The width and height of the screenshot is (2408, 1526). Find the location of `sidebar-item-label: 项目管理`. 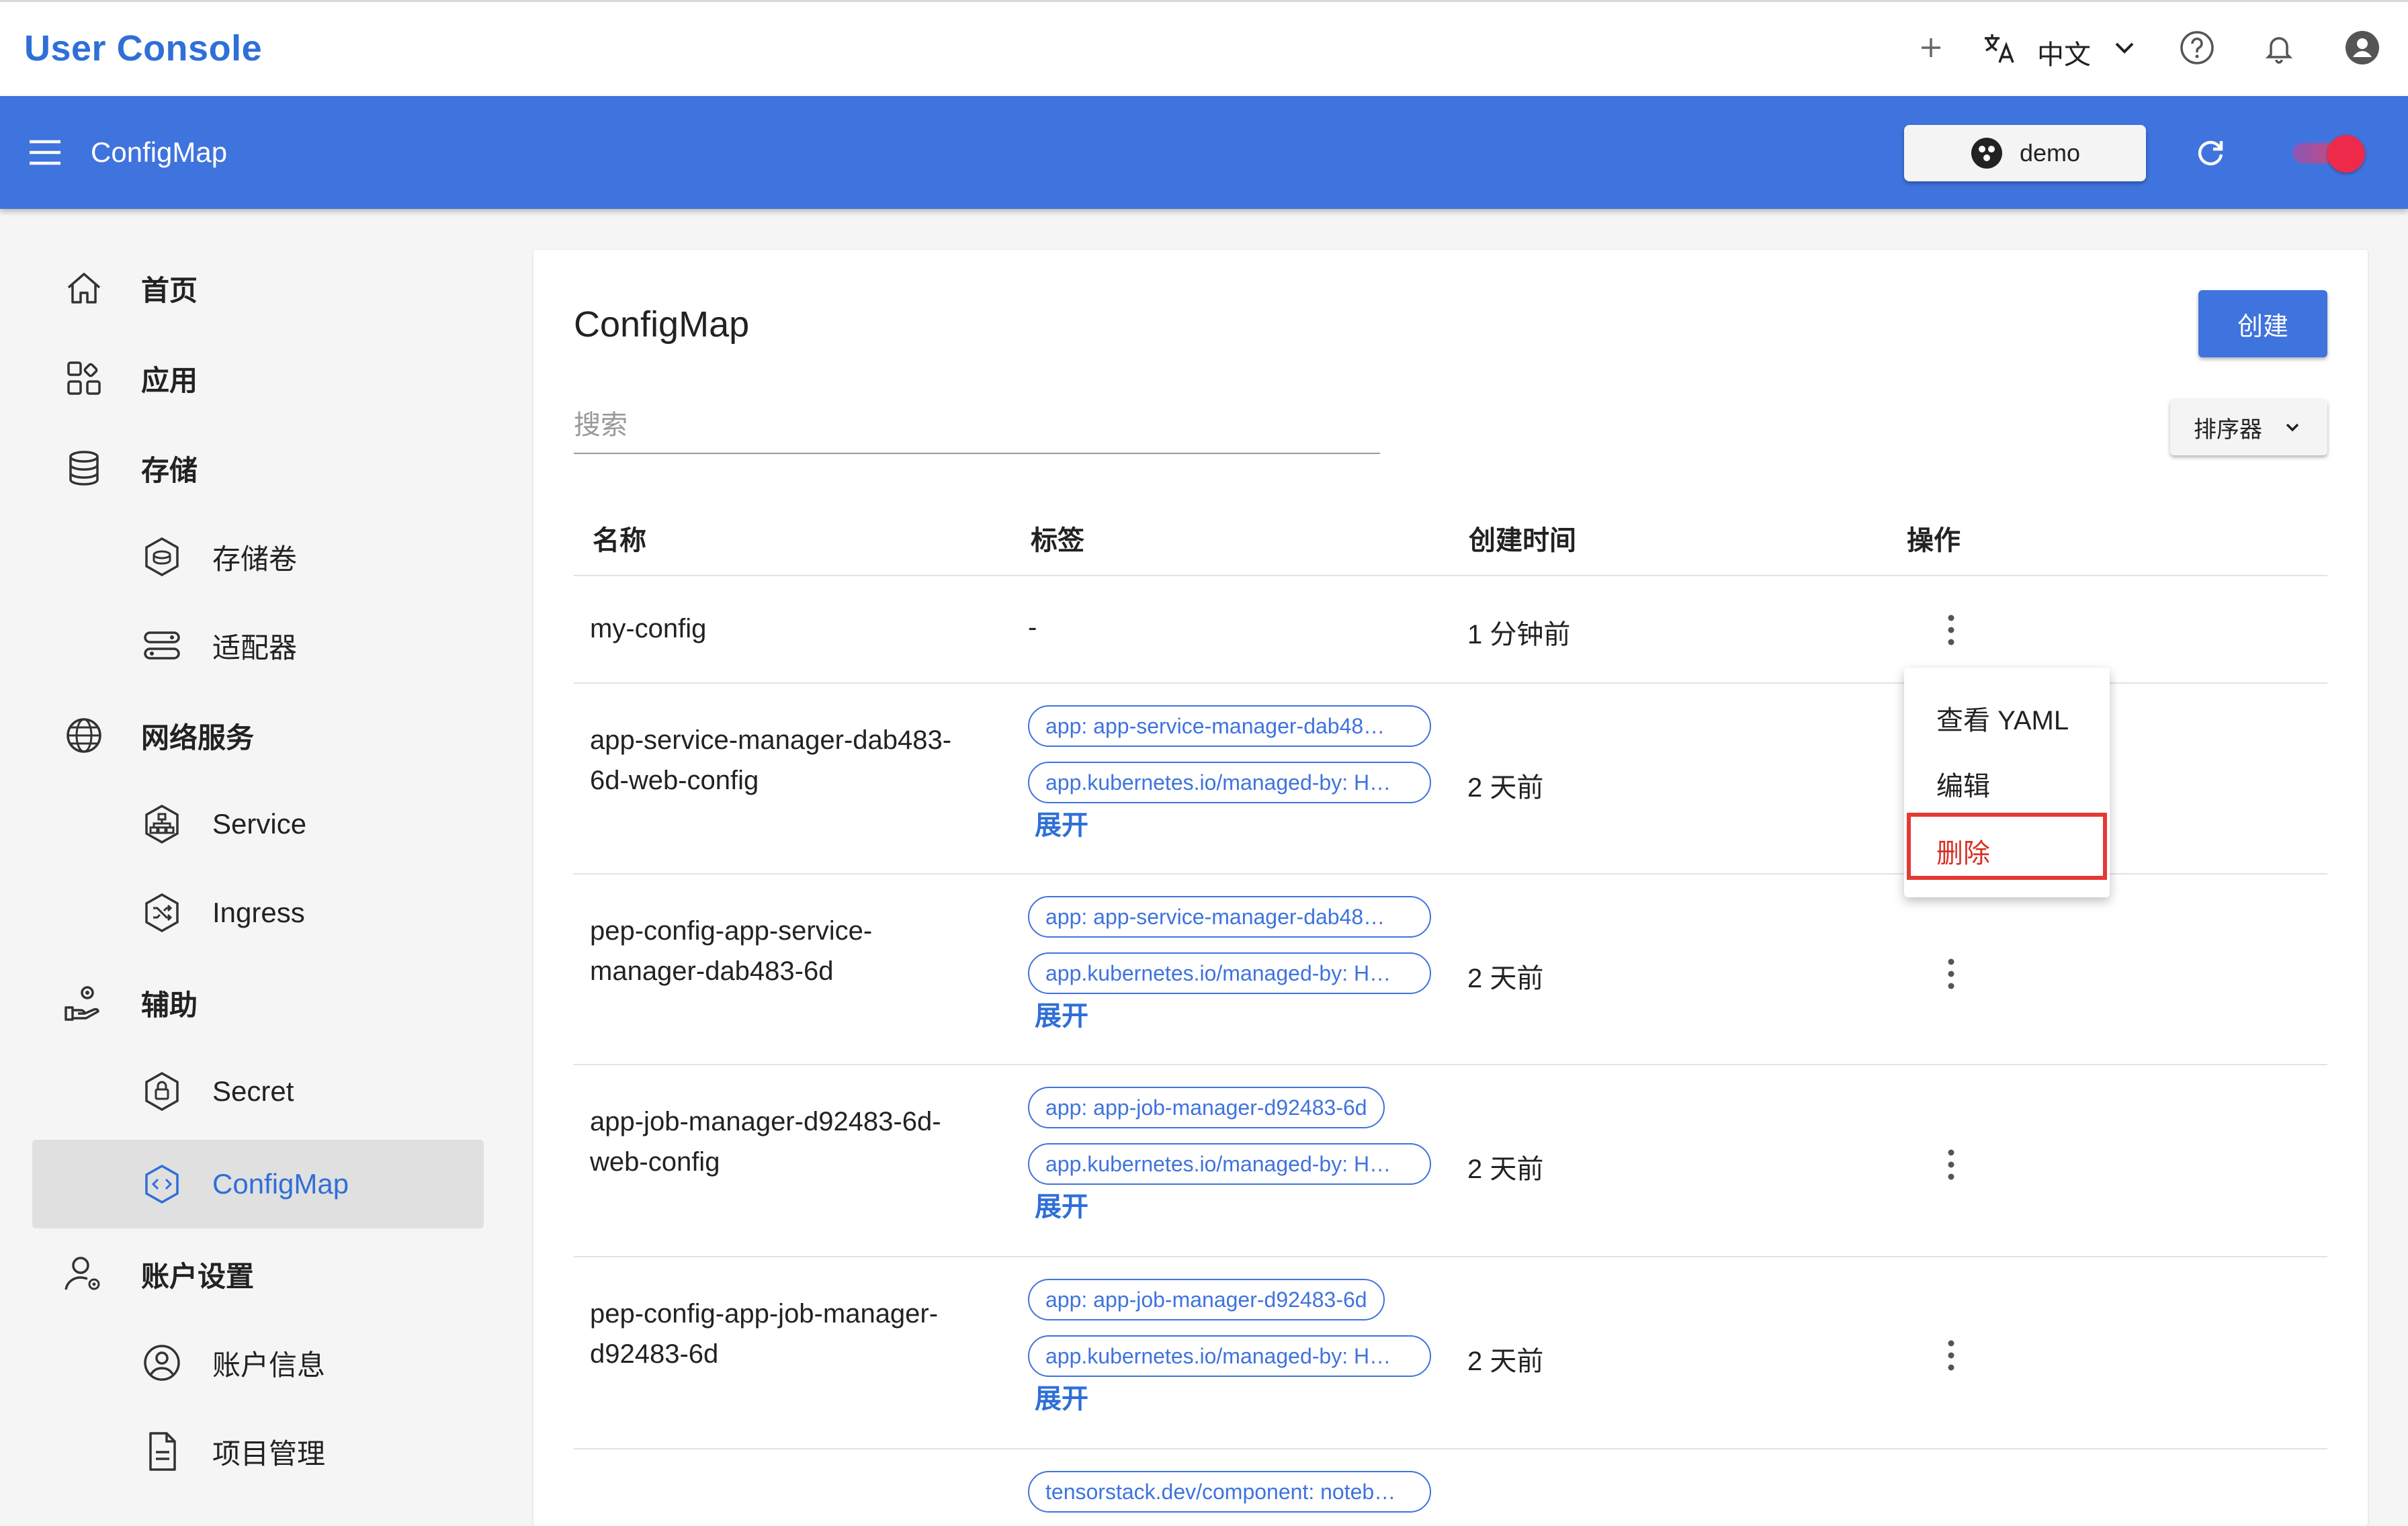

sidebar-item-label: 项目管理 is located at coordinates (269, 1453).